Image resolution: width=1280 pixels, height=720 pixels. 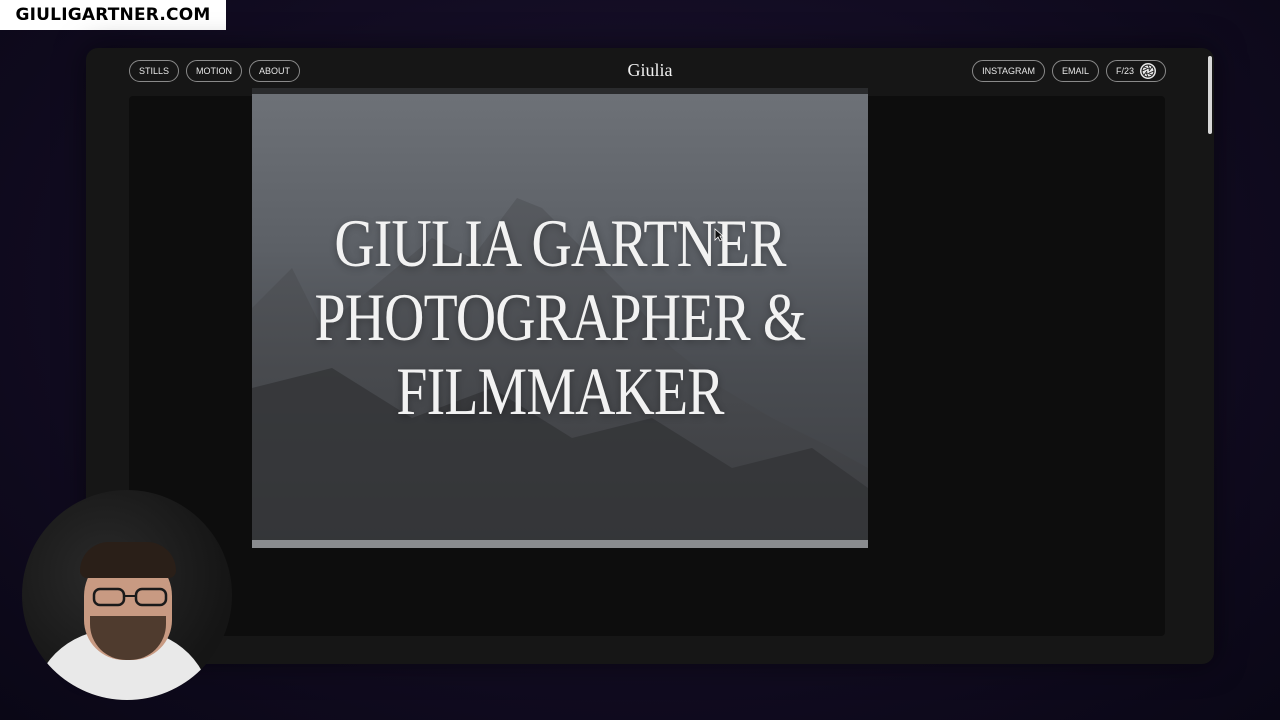 What do you see at coordinates (1008, 71) in the screenshot?
I see `instagram-button: INSTAGRAM` at bounding box center [1008, 71].